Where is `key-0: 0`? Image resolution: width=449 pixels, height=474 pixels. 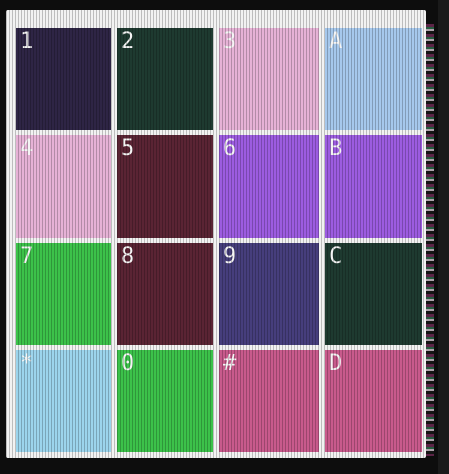 key-0: 0 is located at coordinates (165, 401).